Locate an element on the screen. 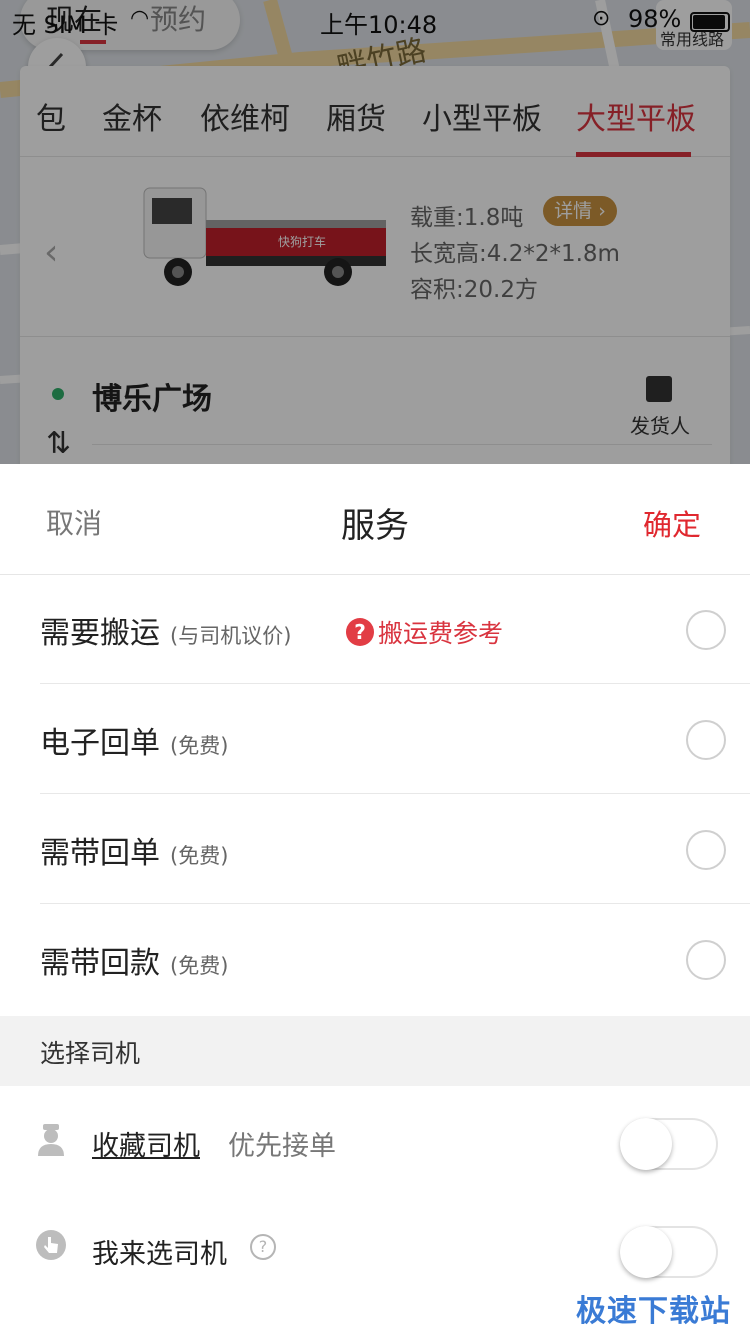  service-name: 电子回单 is located at coordinates (100, 743).